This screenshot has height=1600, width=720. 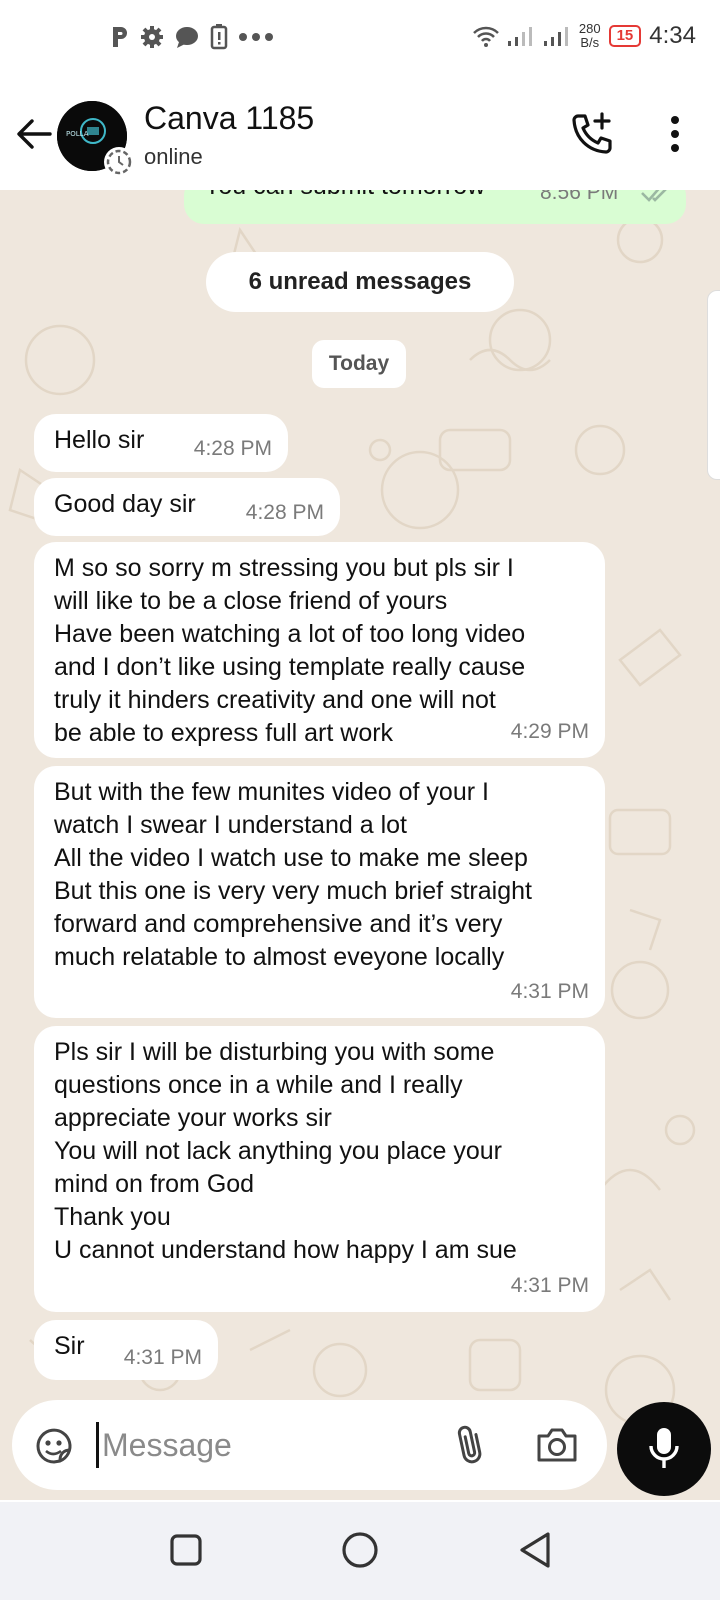 I want to click on wifi-icon, so click(x=486, y=36).